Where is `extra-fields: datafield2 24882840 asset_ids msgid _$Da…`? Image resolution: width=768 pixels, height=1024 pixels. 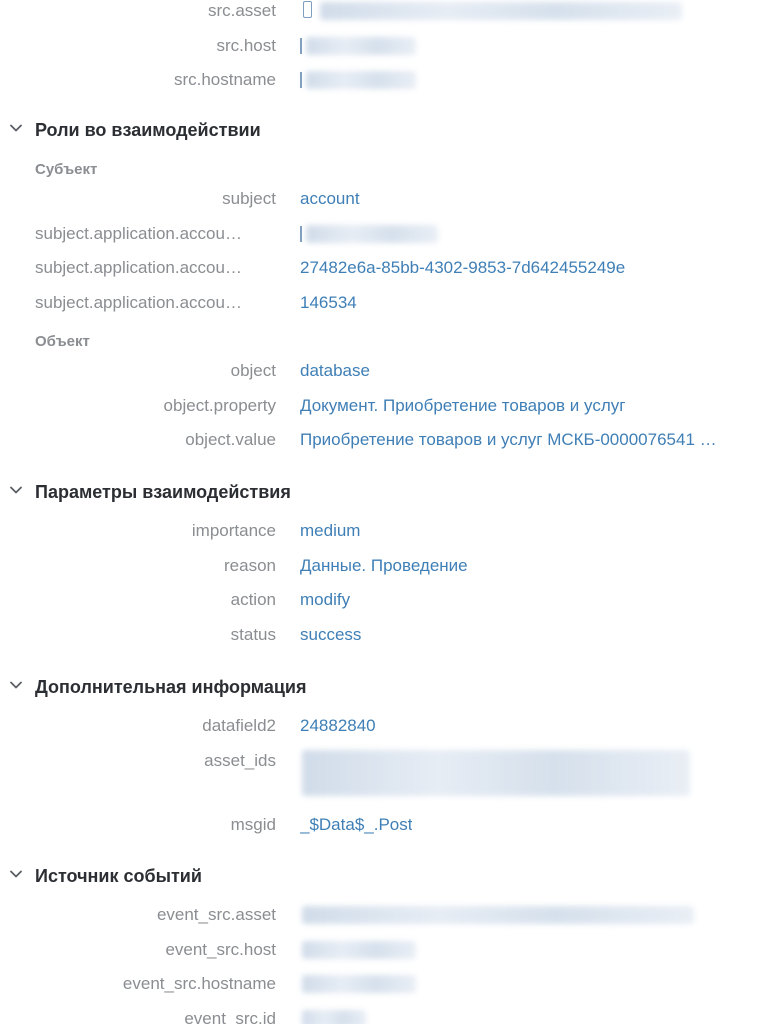
extra-fields: datafield2 24882840 asset_ids msgid _$Da… is located at coordinates (384, 775).